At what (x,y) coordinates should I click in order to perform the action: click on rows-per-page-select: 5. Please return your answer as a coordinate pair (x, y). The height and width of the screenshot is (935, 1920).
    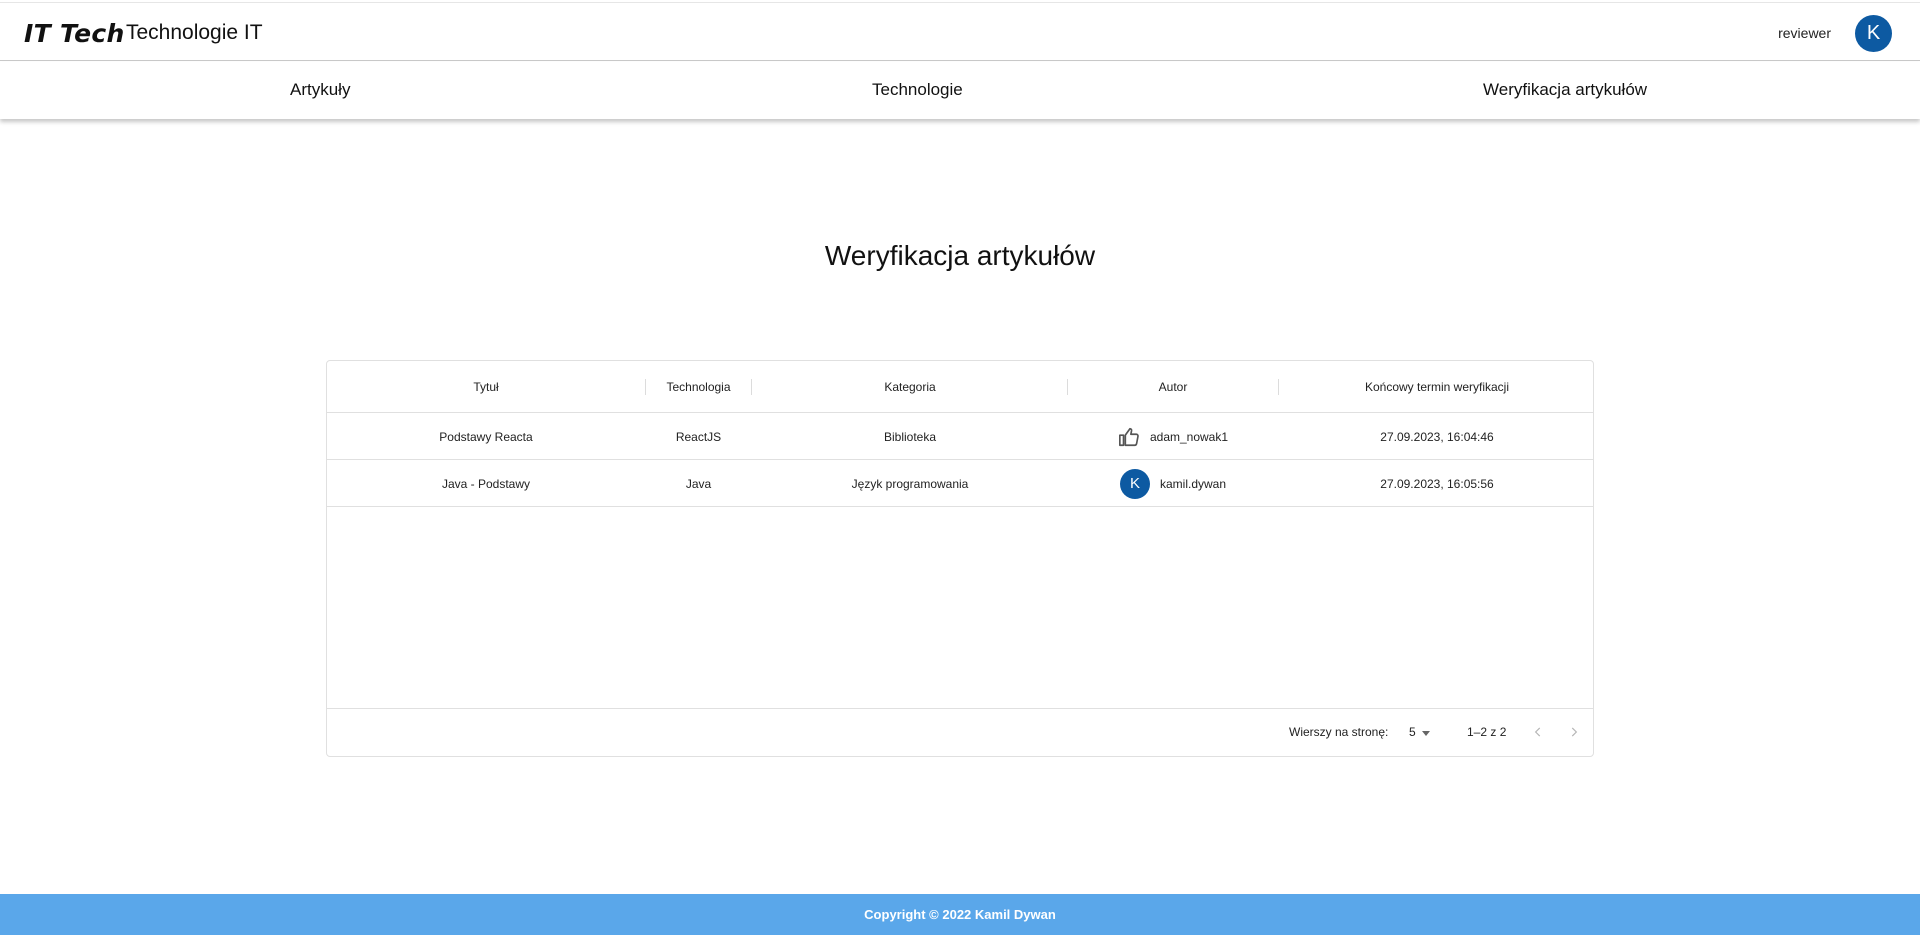
    Looking at the image, I should click on (1424, 732).